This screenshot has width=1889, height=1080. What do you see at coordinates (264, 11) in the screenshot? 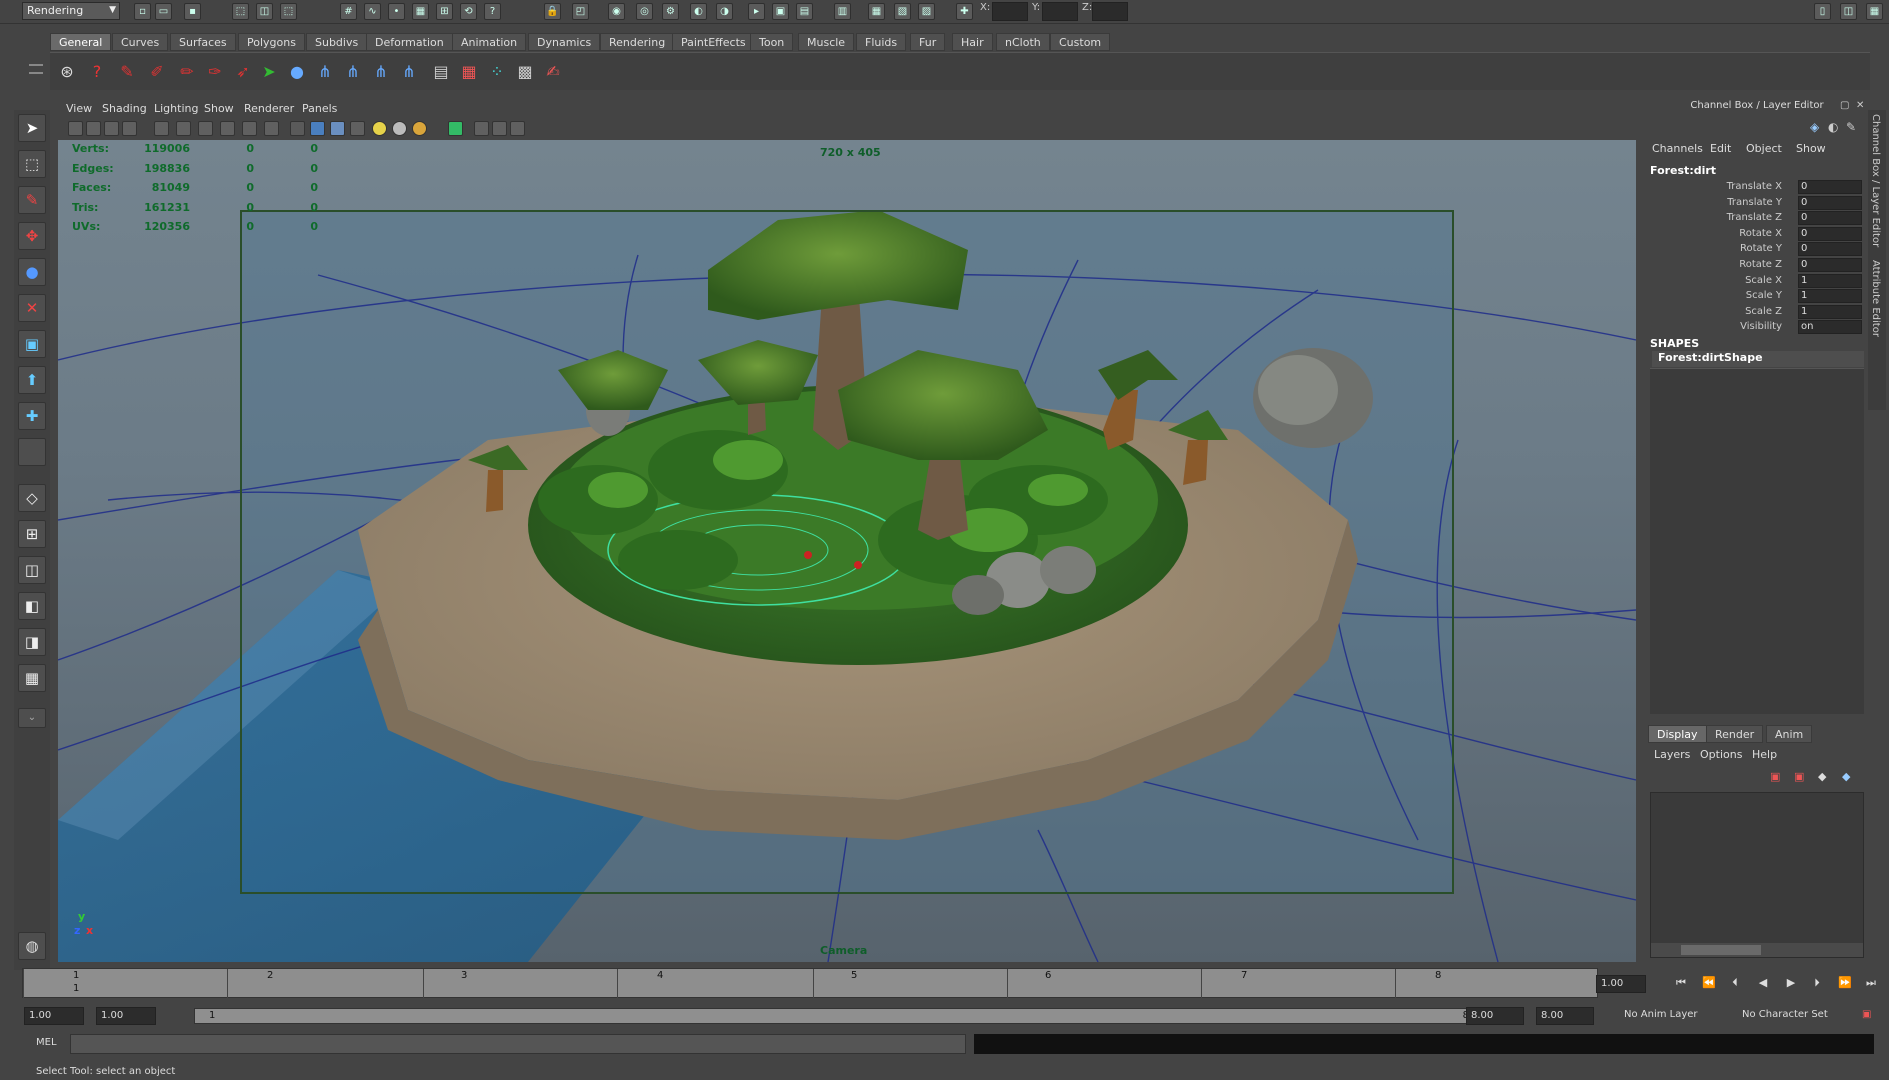
I see `select-object-icon: ◫` at bounding box center [264, 11].